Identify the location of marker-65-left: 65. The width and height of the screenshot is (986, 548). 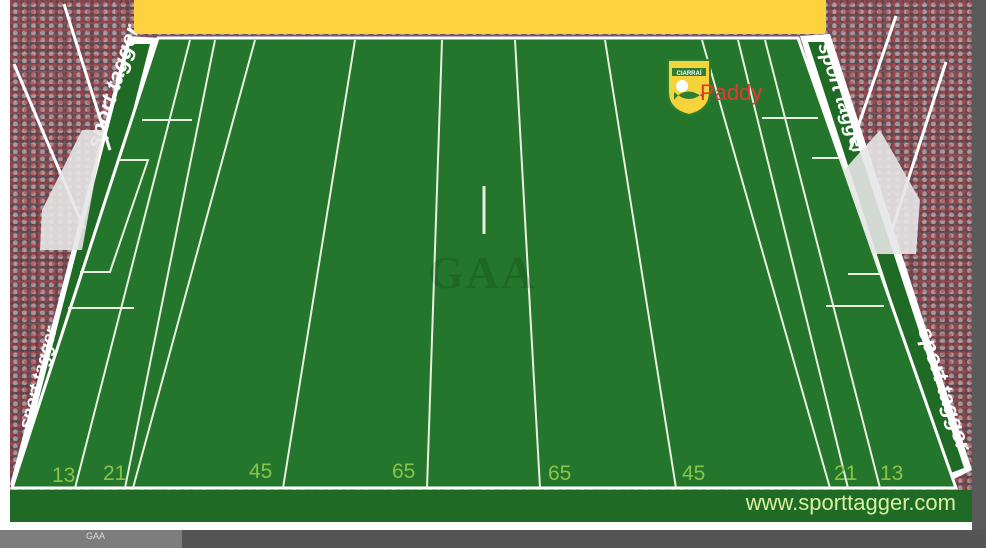
(403, 471).